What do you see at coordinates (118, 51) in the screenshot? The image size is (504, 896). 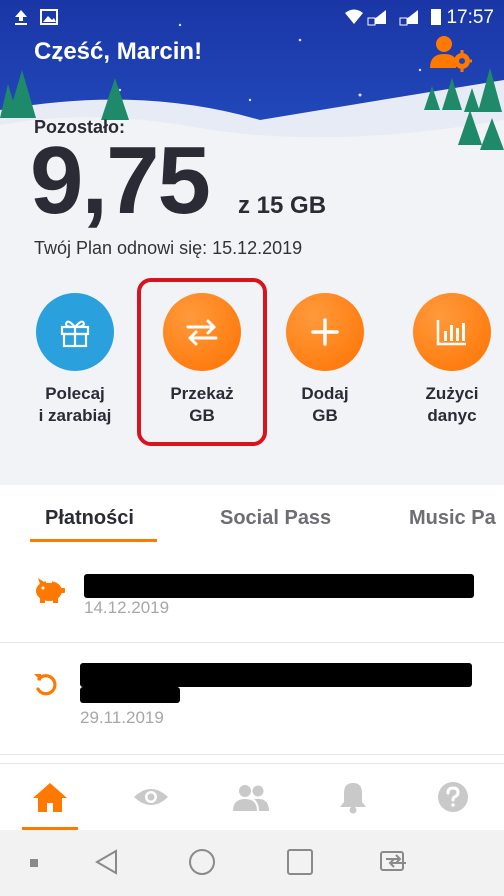 I see `greeting: Cześć, Marcin!` at bounding box center [118, 51].